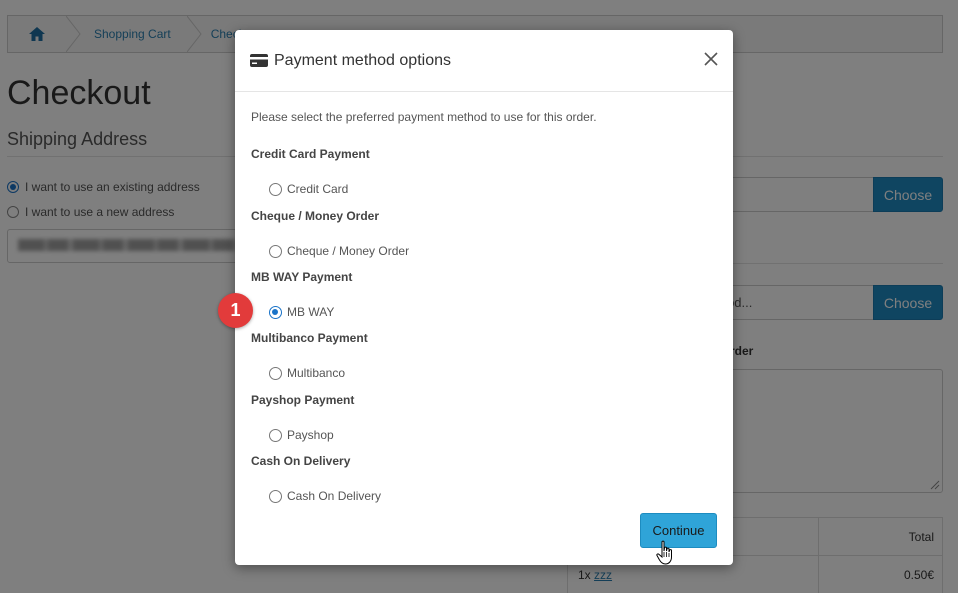 This screenshot has height=593, width=958. I want to click on radio-selected, so click(275, 312).